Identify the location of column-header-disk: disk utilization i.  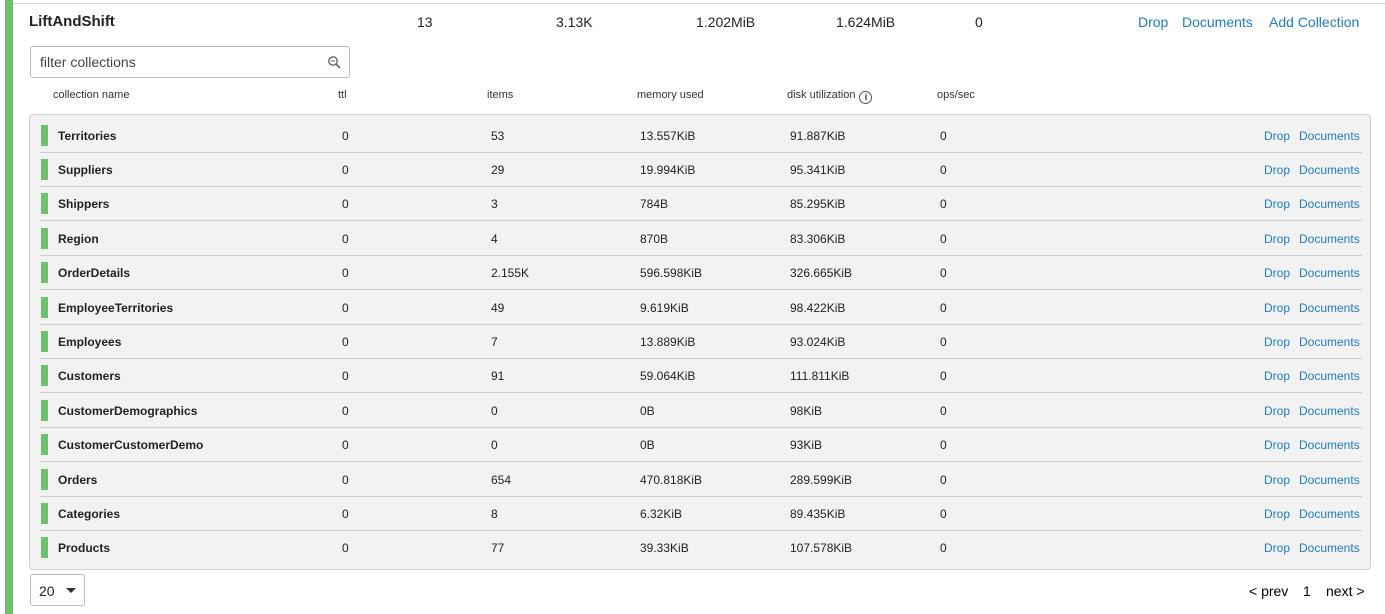
(830, 96).